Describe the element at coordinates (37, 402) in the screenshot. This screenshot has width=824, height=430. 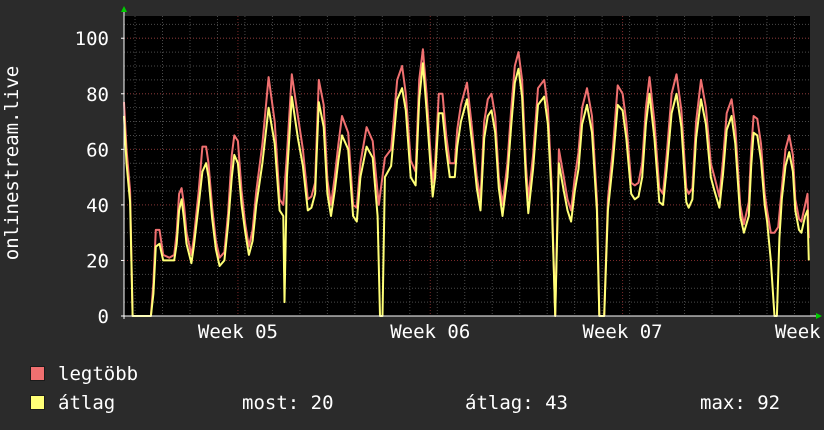
I see `legend-swatch-avg` at that location.